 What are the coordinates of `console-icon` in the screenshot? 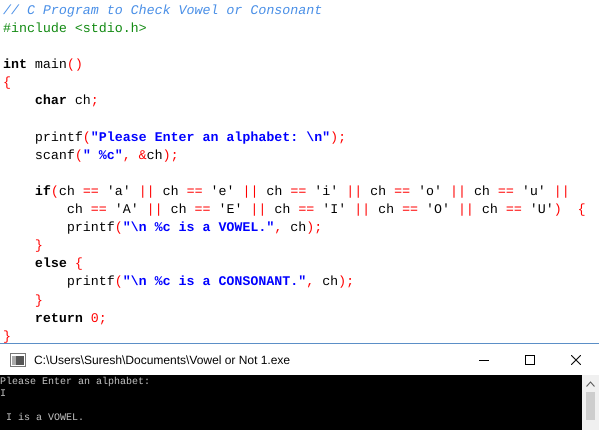 It's located at (18, 359).